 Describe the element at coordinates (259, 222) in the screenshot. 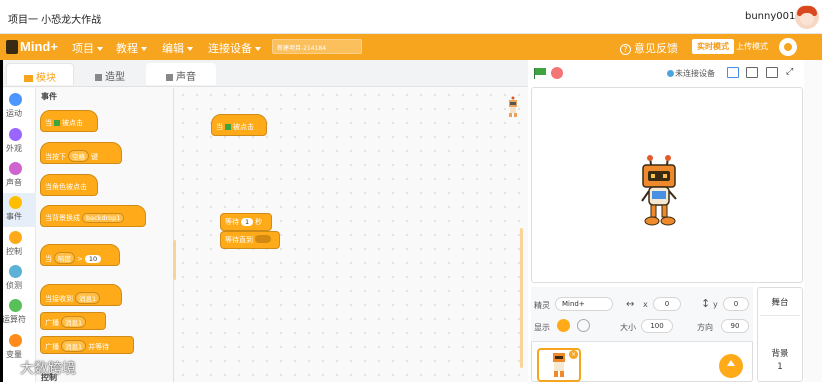

I see `block-text: 秒` at that location.